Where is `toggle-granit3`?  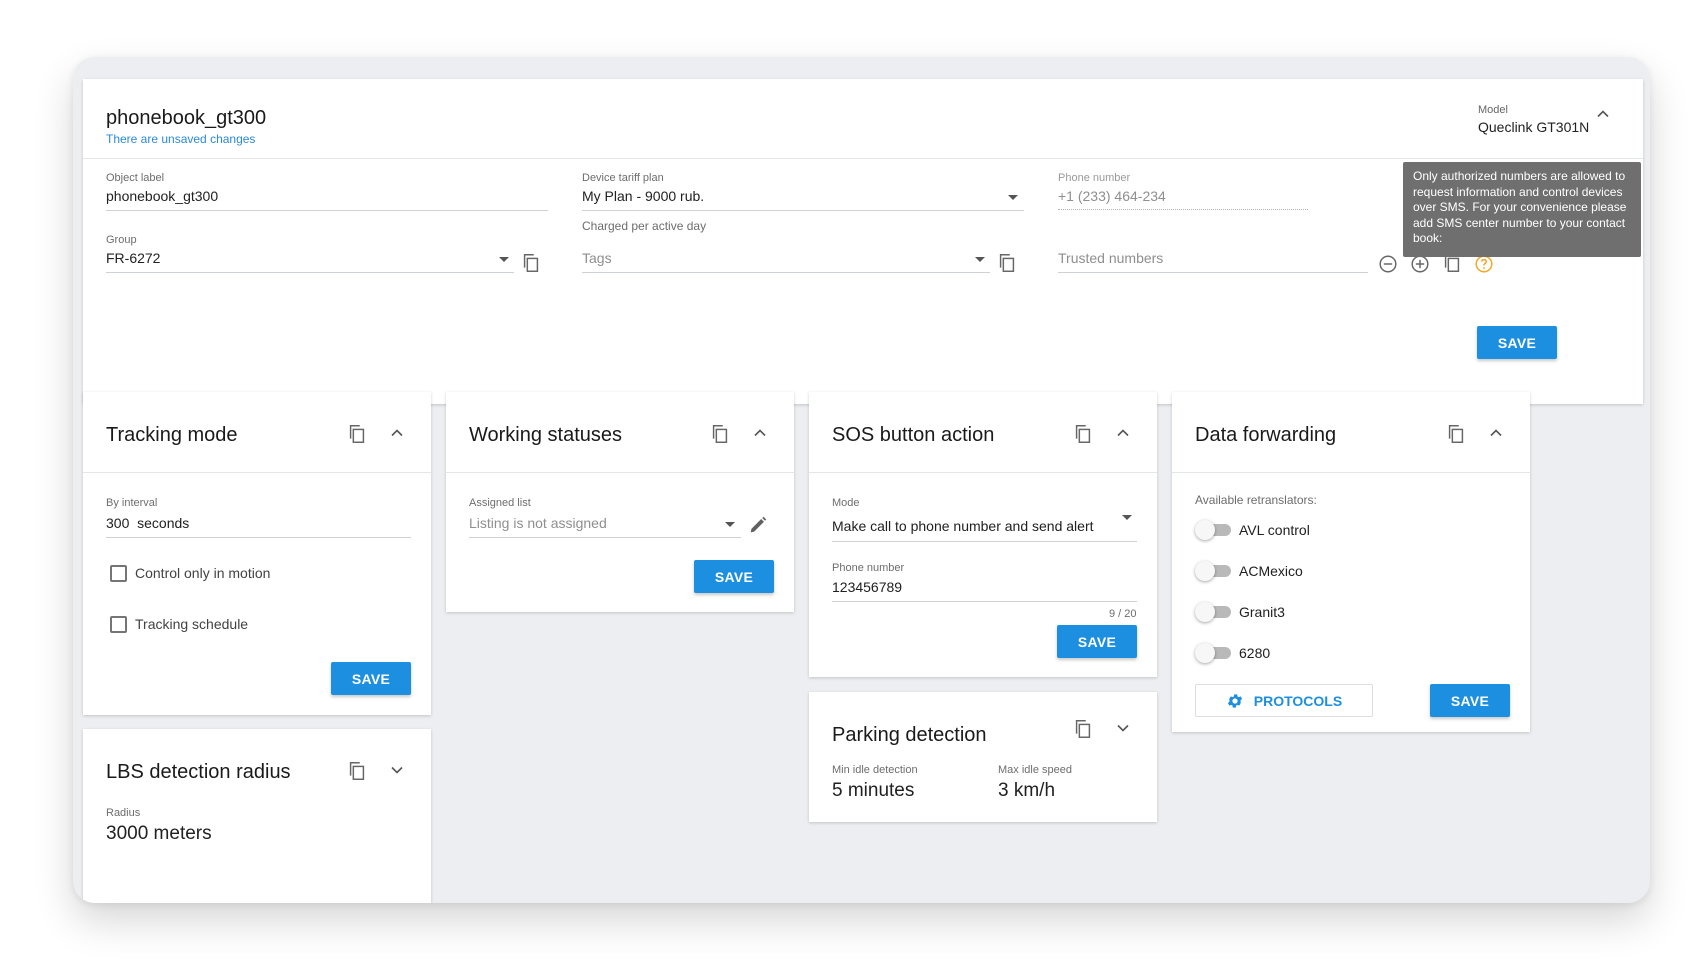
toggle-granit3 is located at coordinates (1214, 612).